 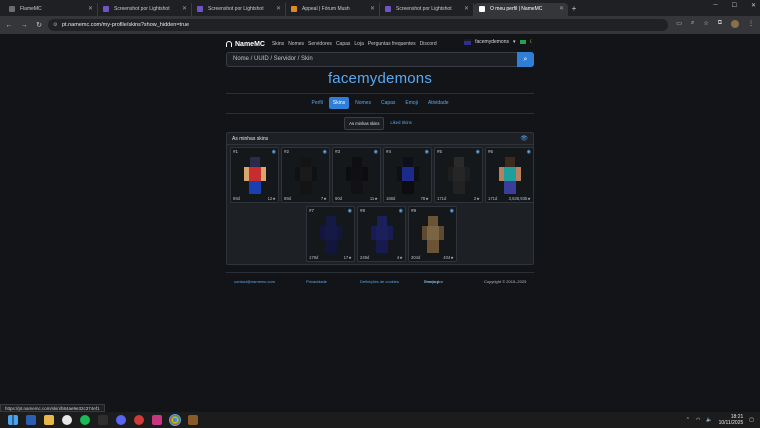 What do you see at coordinates (389, 151) in the screenshot?
I see `skin-number: #4` at bounding box center [389, 151].